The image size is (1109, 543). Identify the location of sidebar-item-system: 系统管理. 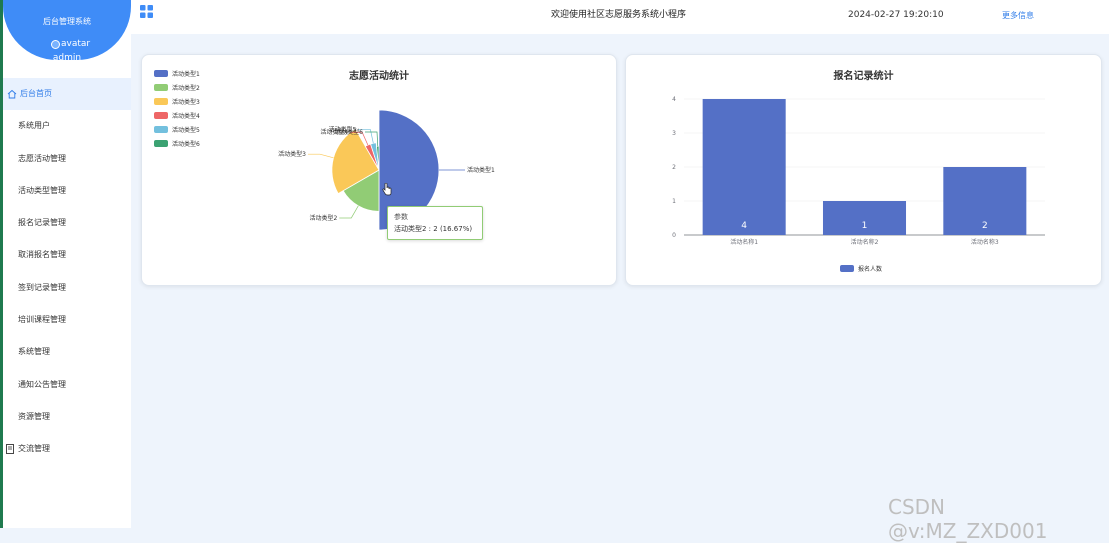
(67, 352).